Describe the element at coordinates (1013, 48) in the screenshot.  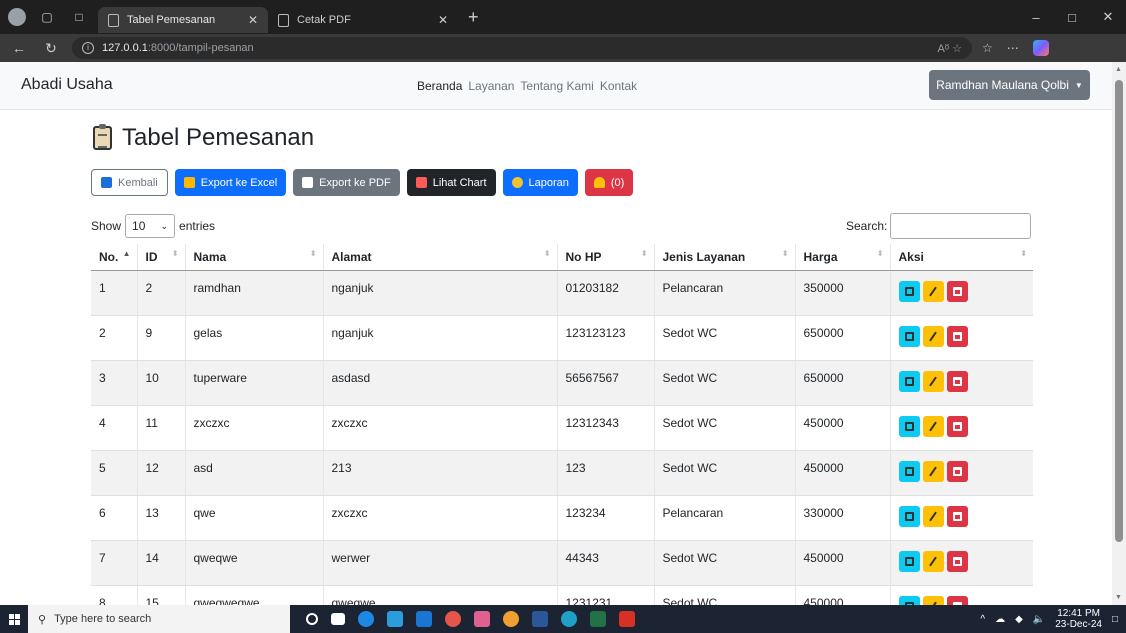
I see `more-icon: ⋯` at that location.